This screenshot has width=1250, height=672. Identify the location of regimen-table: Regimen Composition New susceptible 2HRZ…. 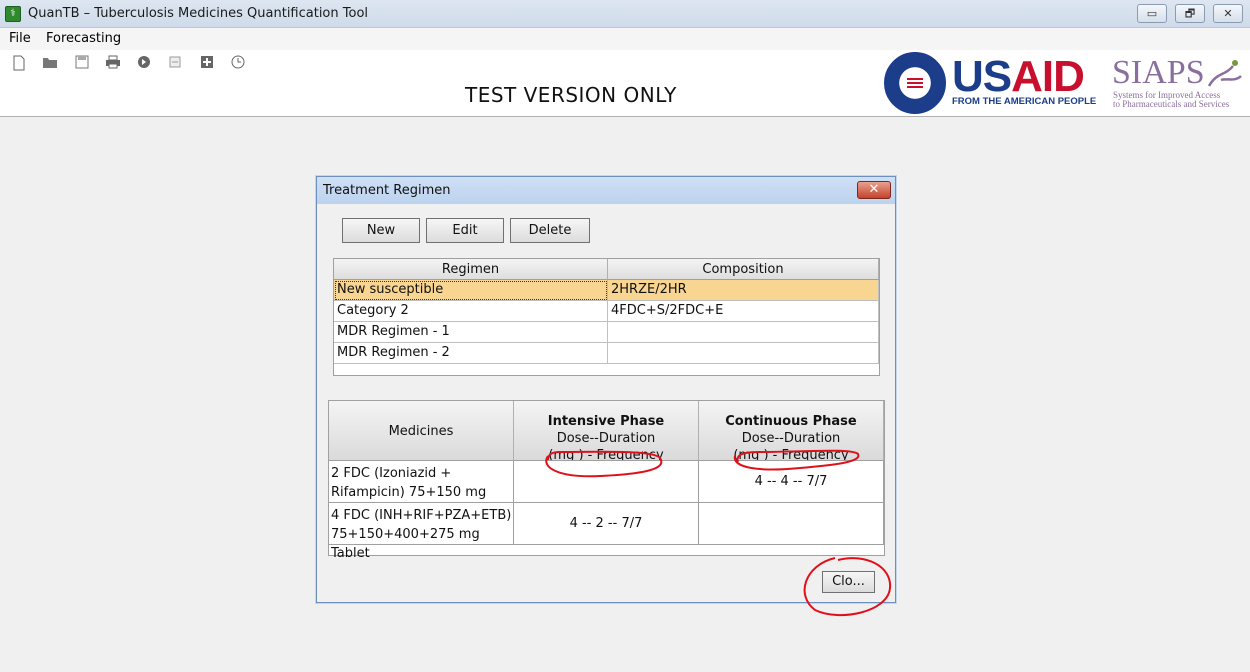
(606, 317).